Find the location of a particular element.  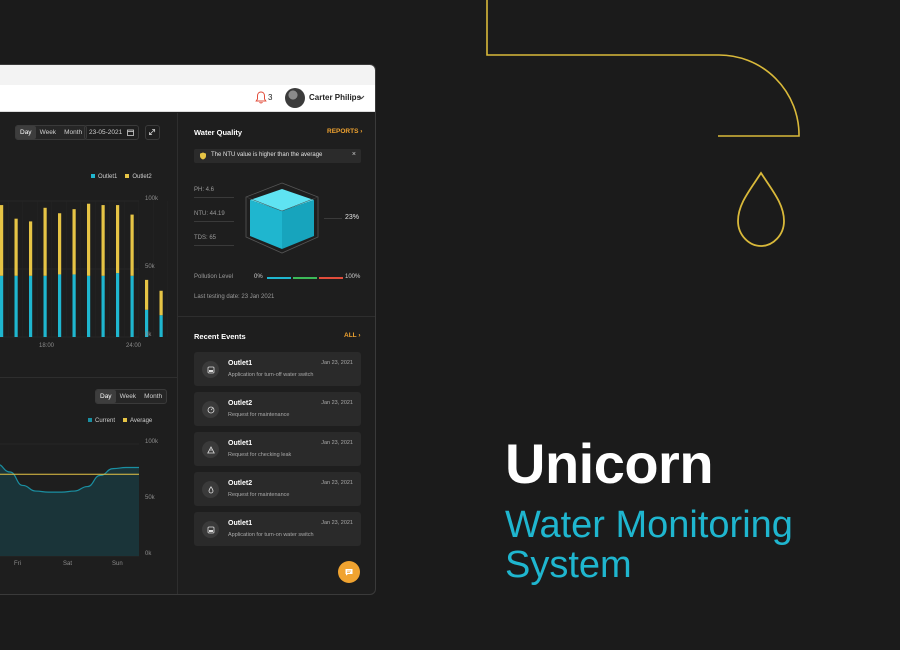

header-bar: 3 Carter Philips is located at coordinates (187, 98).